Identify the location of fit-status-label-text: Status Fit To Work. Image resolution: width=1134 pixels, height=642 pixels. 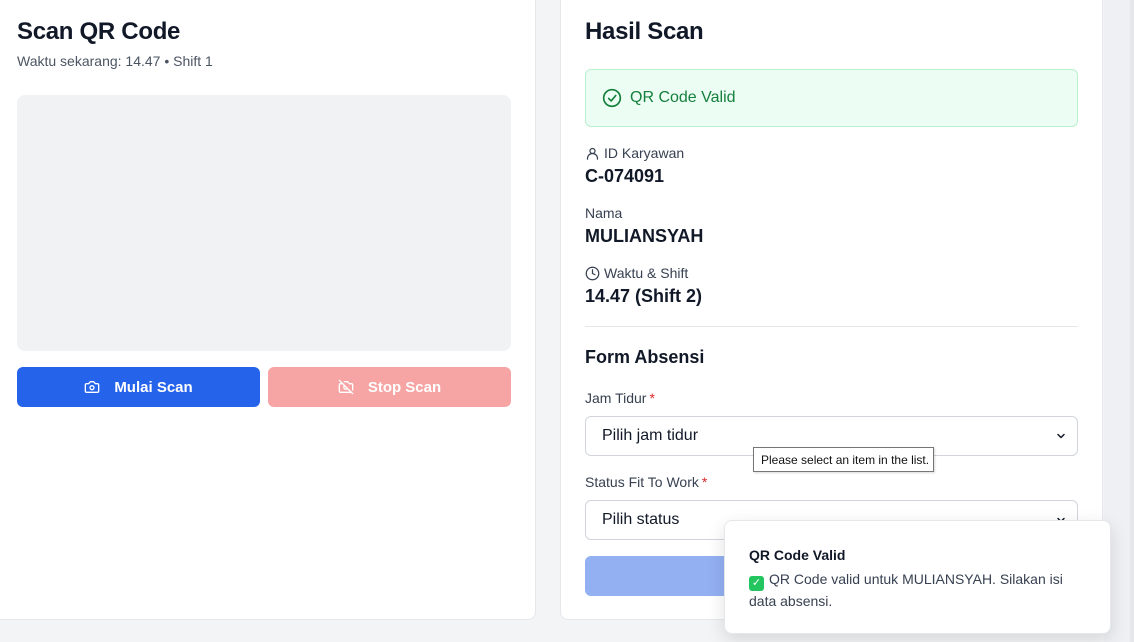
(642, 482).